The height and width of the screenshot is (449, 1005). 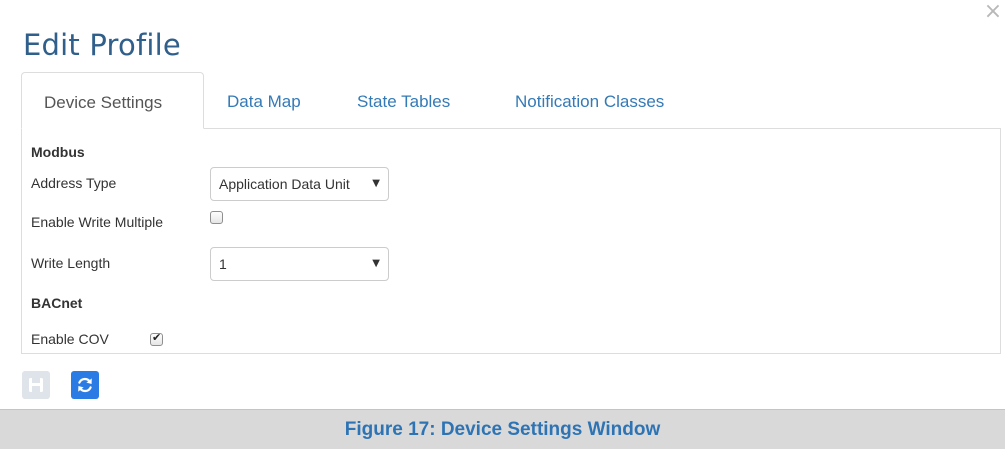 I want to click on tab-data-map: Data Map, so click(x=264, y=100).